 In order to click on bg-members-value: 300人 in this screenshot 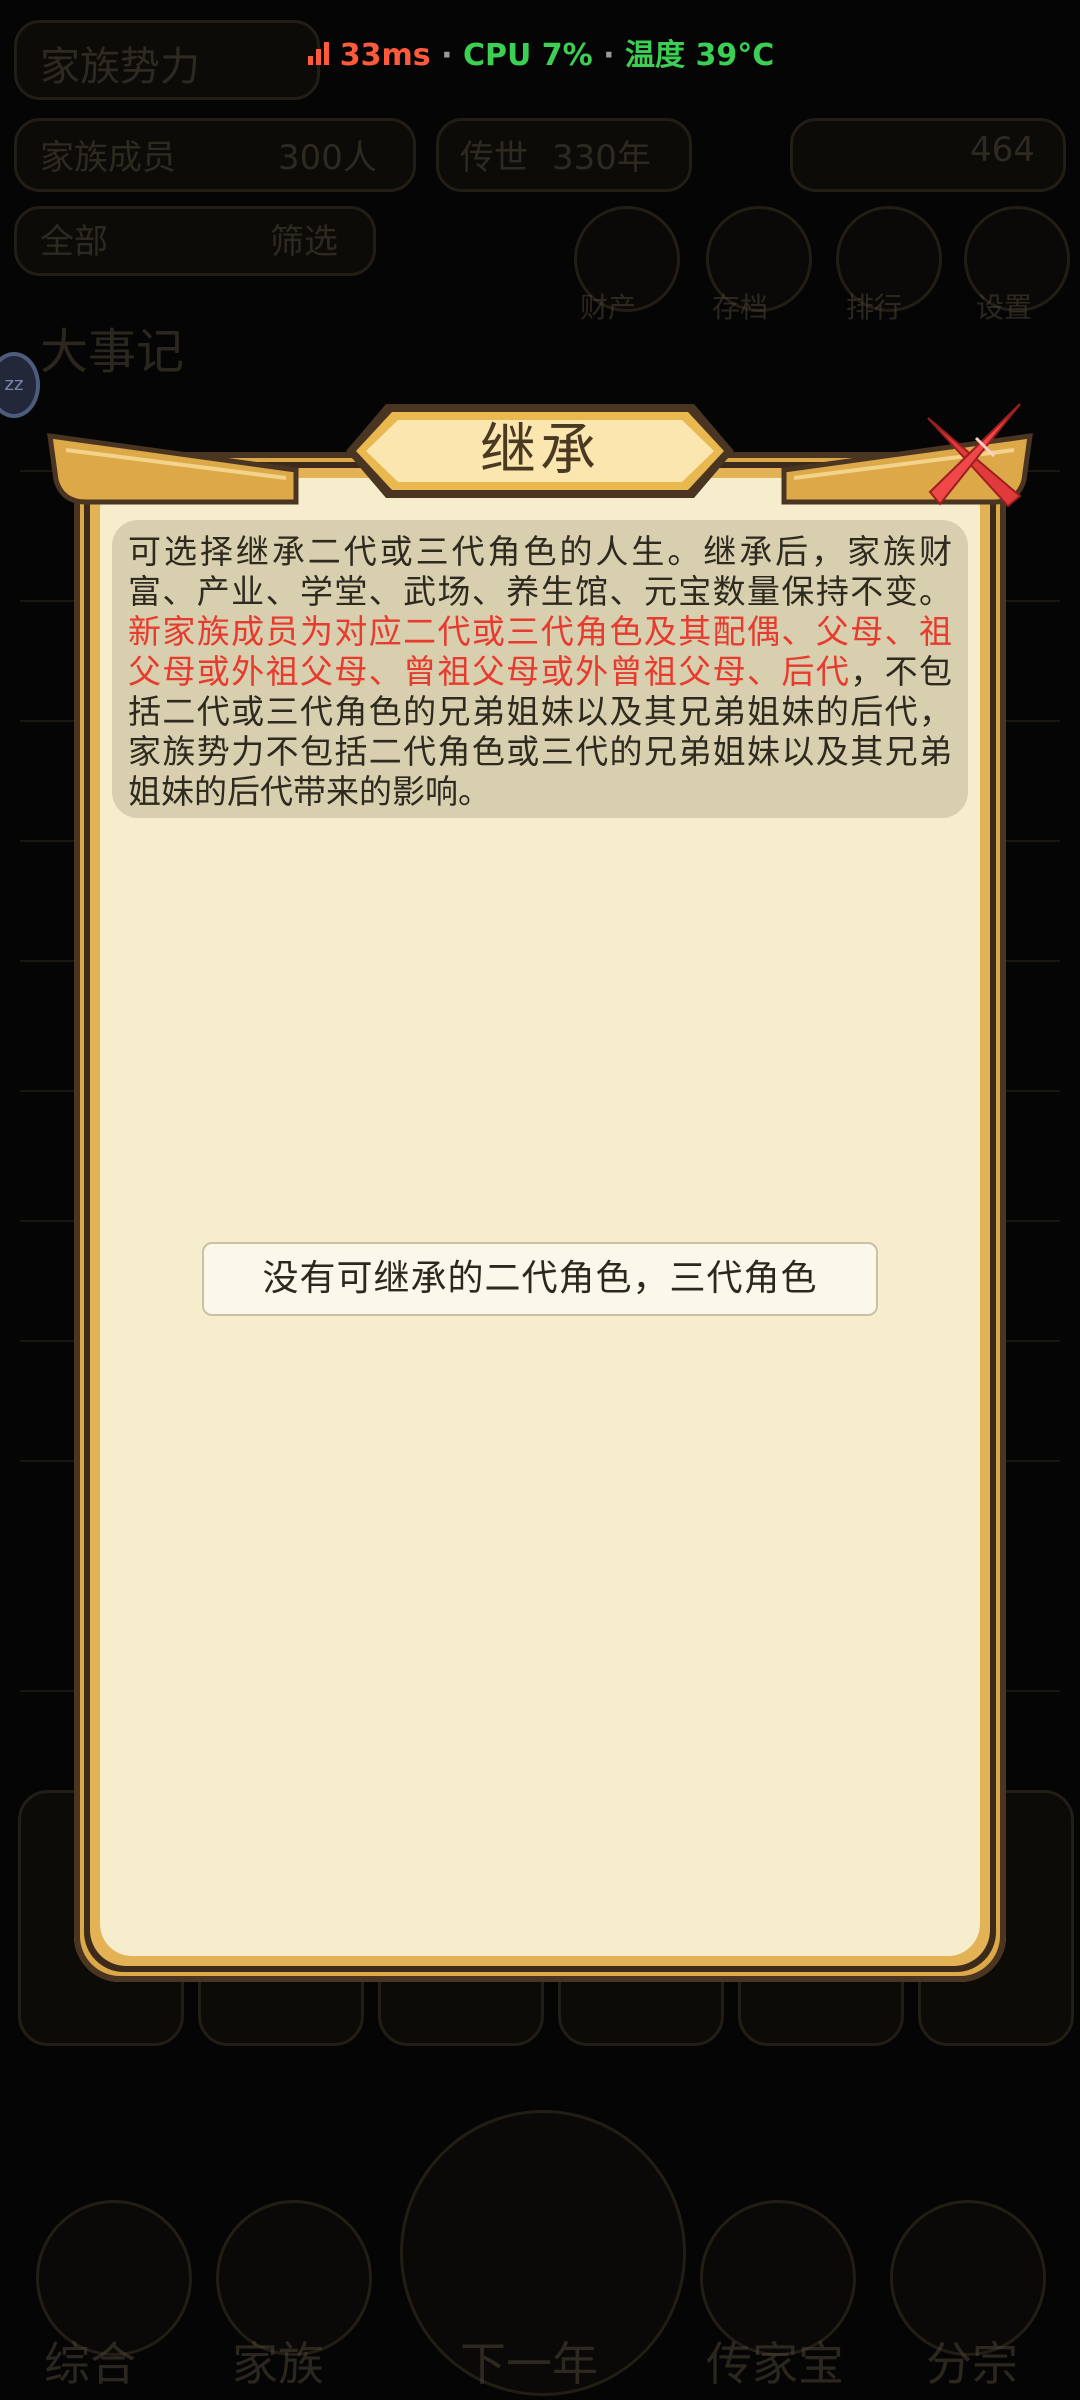, I will do `click(327, 158)`.